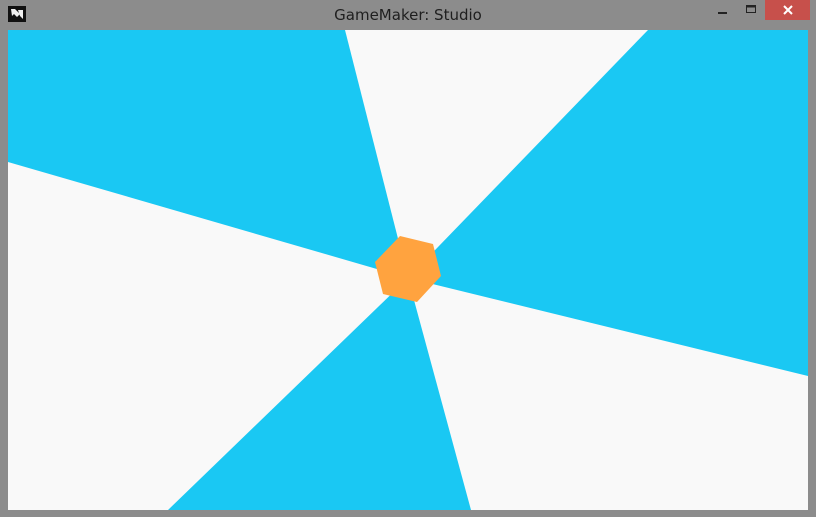 This screenshot has height=517, width=816. I want to click on maximize-button, so click(751, 10).